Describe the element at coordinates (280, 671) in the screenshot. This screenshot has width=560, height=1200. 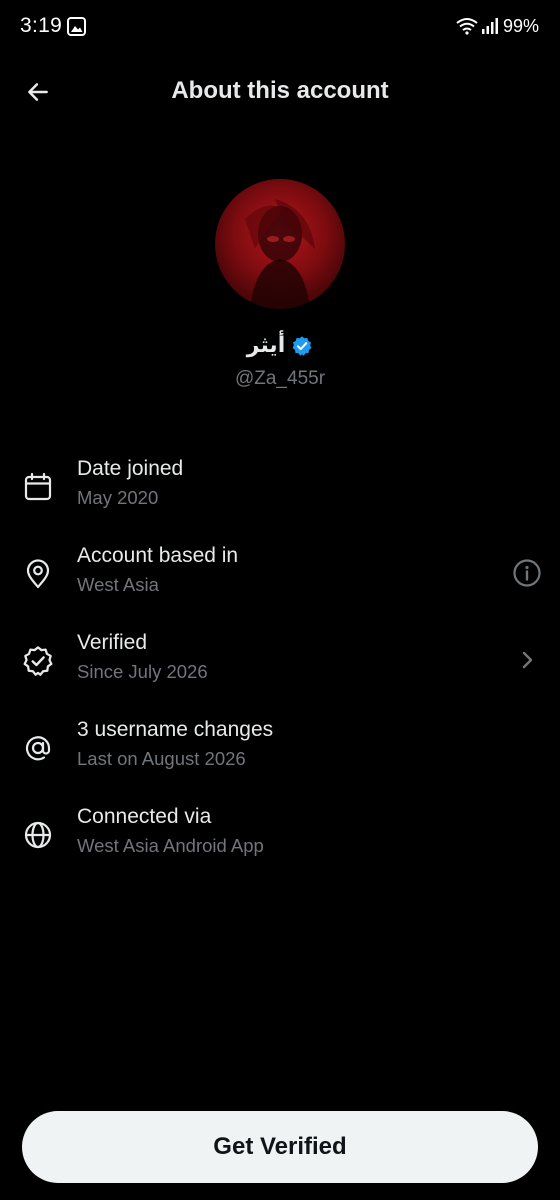
I see `info-item-verified: Verified Since July 2026` at that location.